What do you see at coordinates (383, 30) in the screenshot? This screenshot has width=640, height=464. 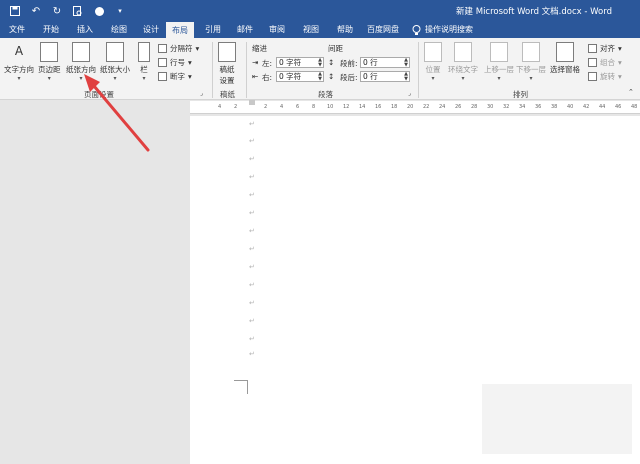 I see `tab-baidu-netdisk: 百度网盘` at bounding box center [383, 30].